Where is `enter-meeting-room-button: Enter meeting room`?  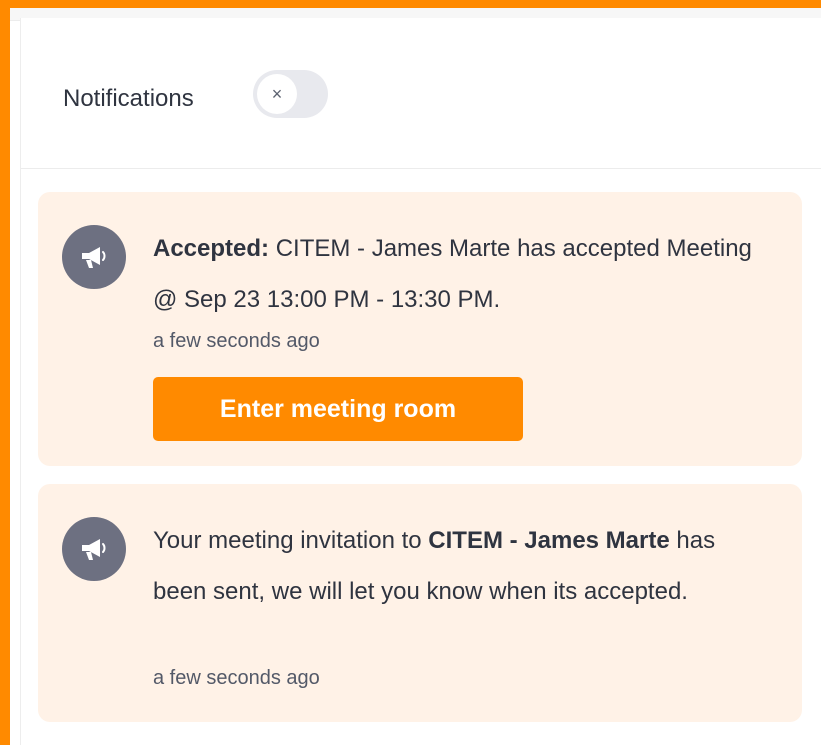 enter-meeting-room-button: Enter meeting room is located at coordinates (338, 409).